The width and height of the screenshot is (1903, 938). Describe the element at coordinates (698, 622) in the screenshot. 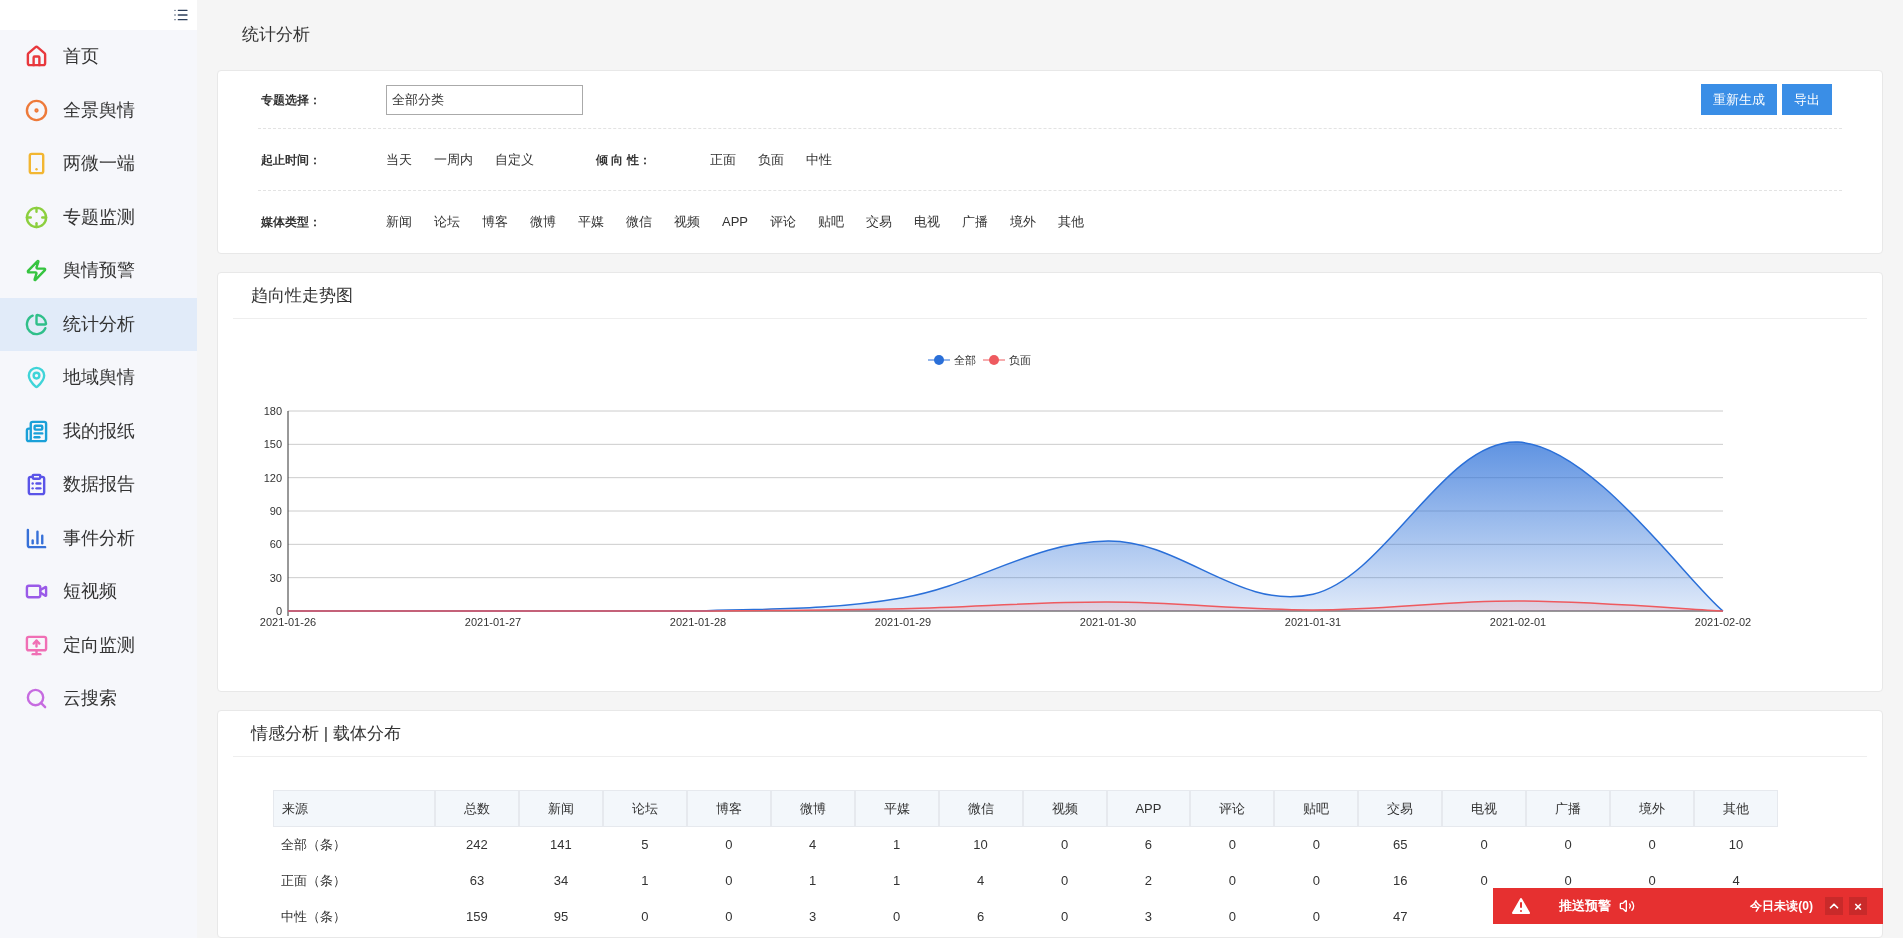

I see `axis-label: 2021-01-28` at that location.